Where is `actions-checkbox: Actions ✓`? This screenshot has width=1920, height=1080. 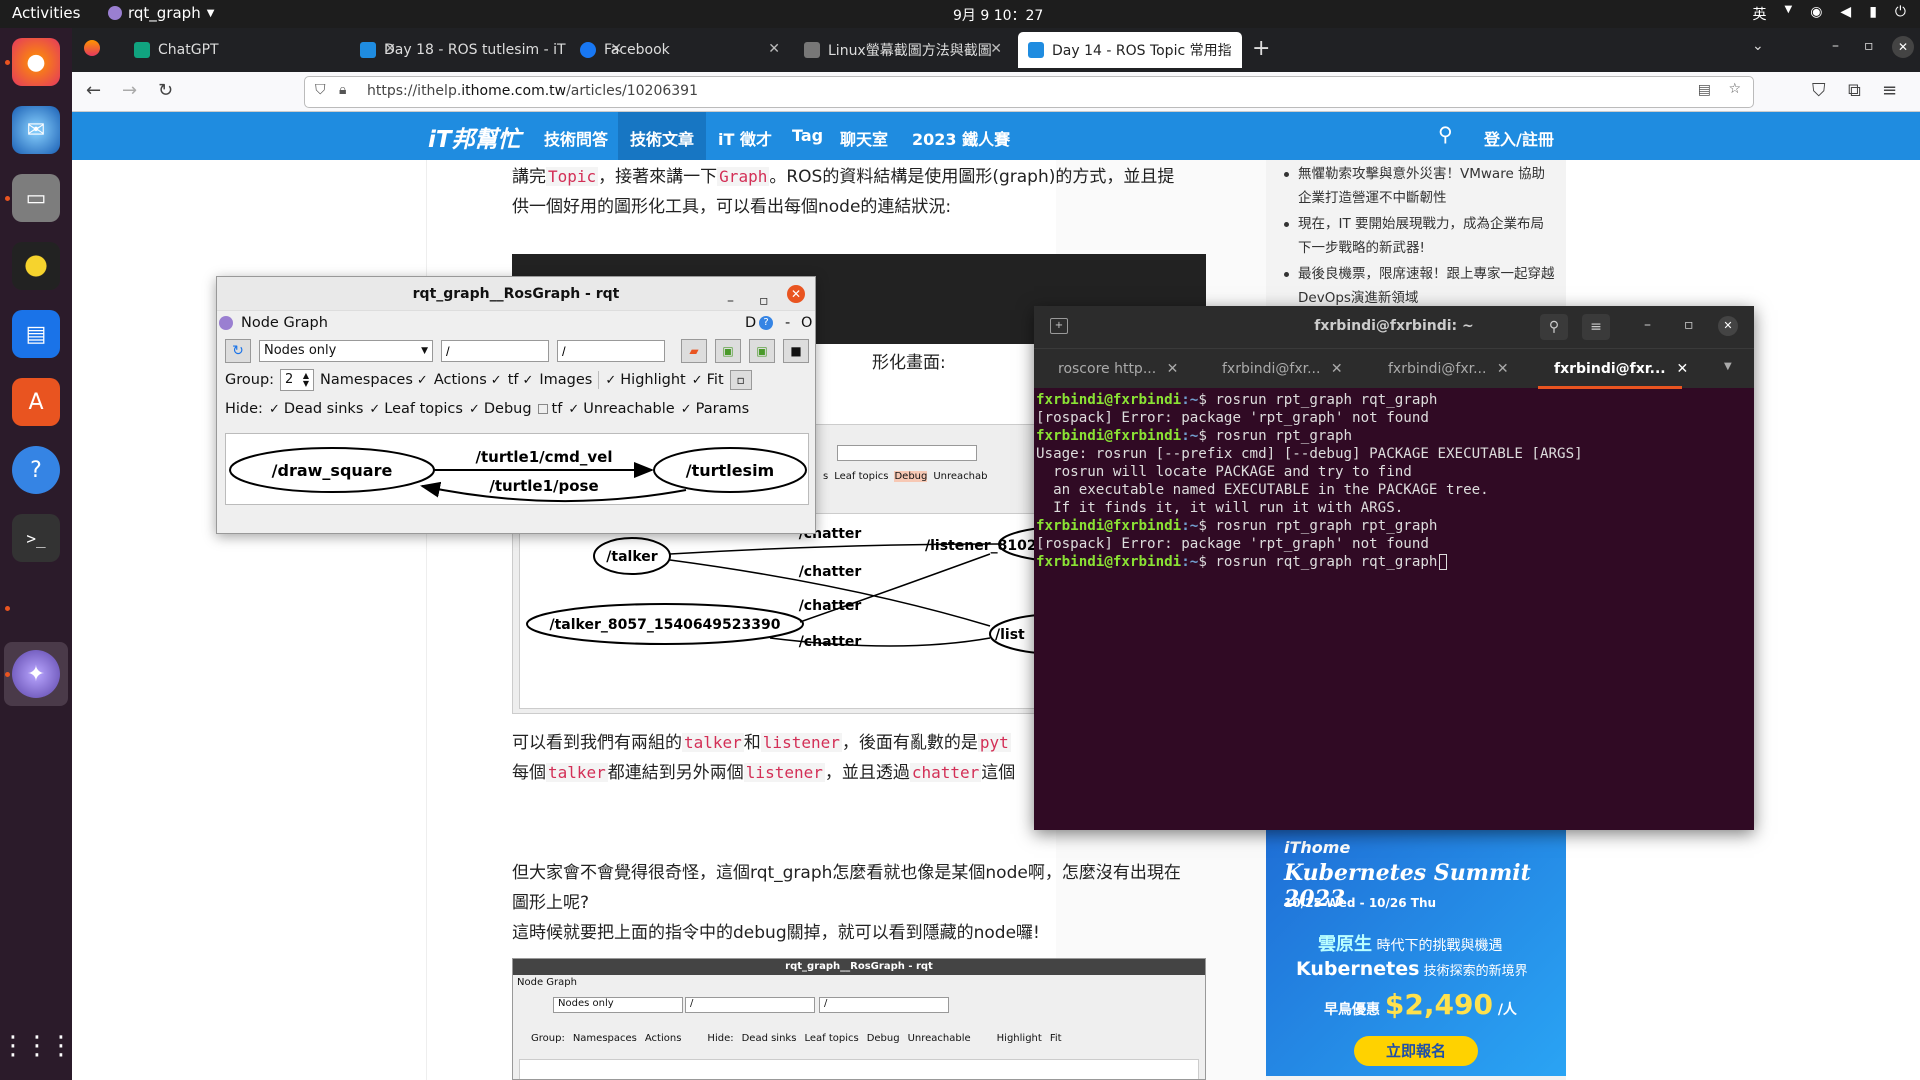
actions-checkbox: Actions ✓ is located at coordinates (468, 380).